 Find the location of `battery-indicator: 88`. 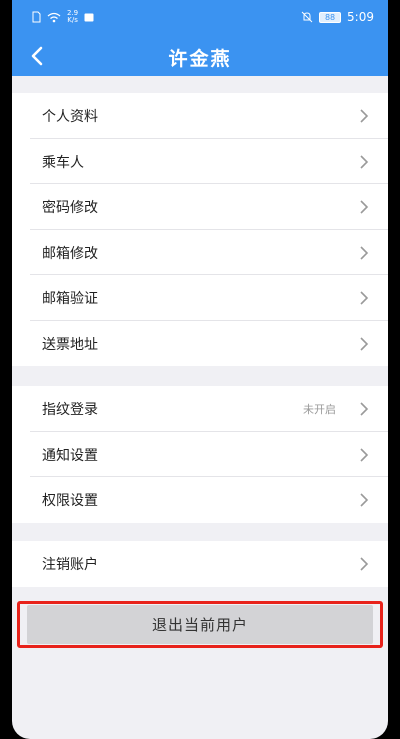

battery-indicator: 88 is located at coordinates (330, 17).